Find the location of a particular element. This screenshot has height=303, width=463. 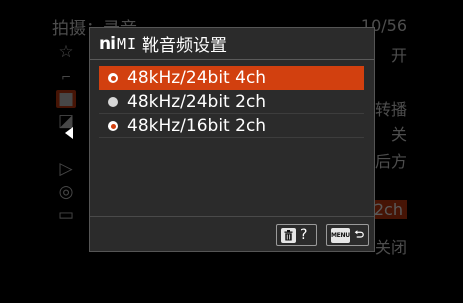

radio-checked-icon is located at coordinates (113, 78).